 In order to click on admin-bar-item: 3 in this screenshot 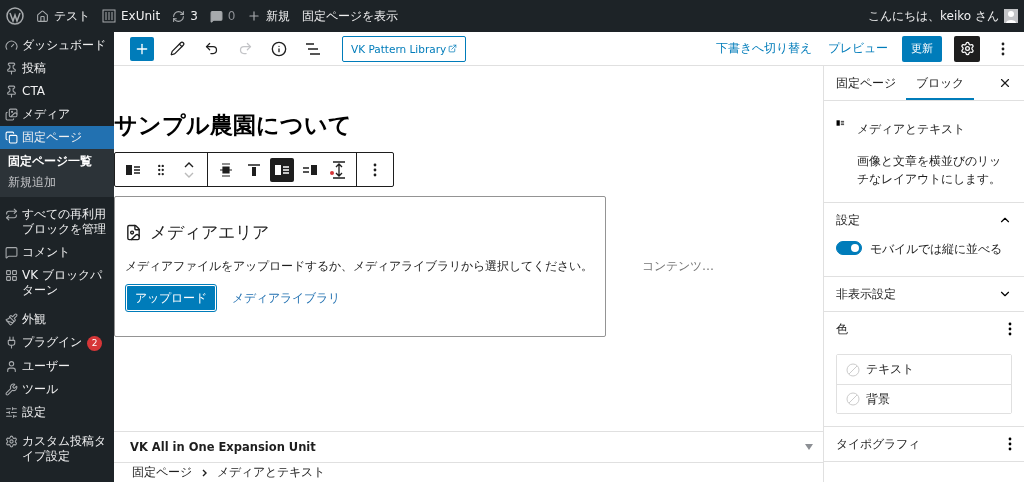, I will do `click(185, 16)`.